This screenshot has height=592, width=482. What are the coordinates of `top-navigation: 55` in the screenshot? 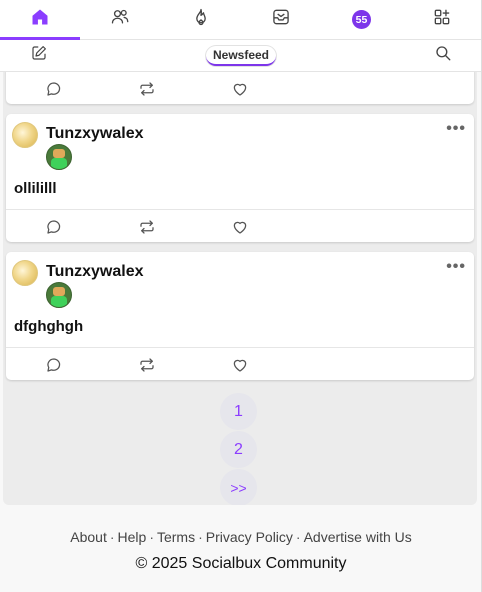 It's located at (241, 20).